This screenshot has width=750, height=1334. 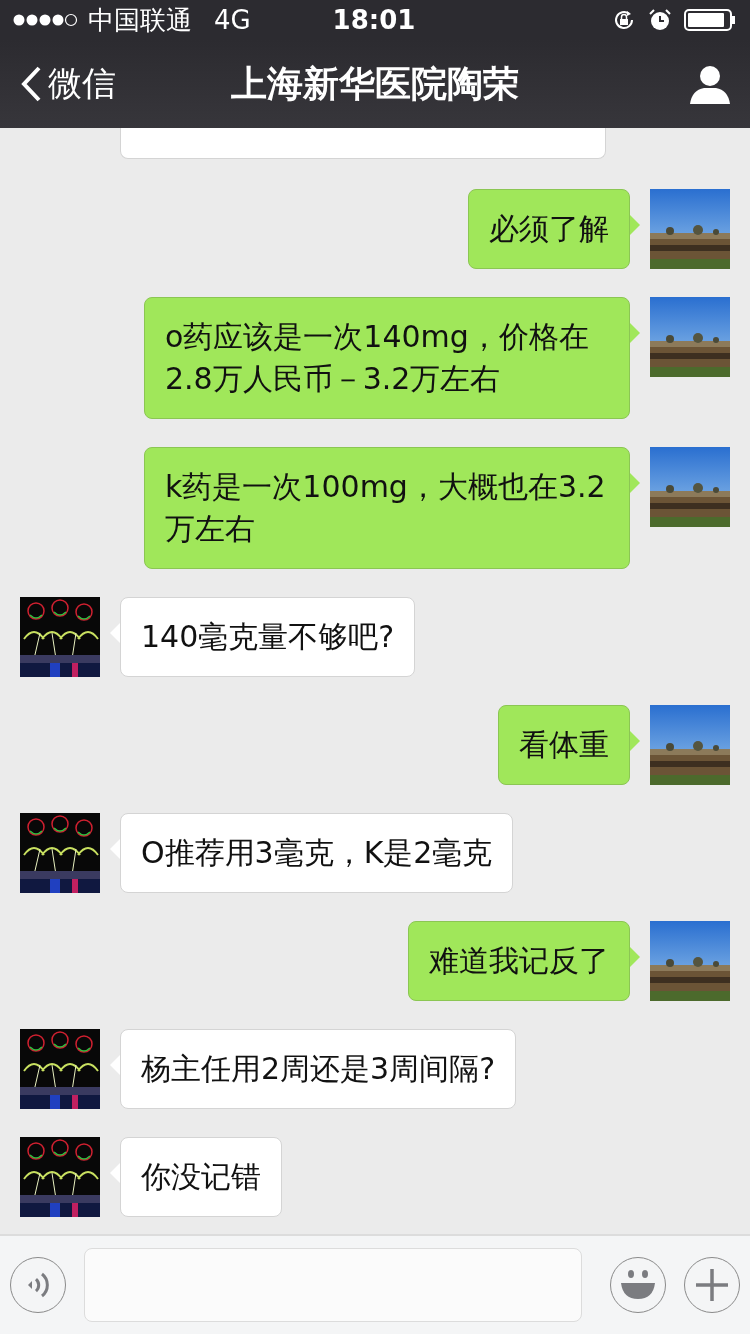 What do you see at coordinates (624, 20) in the screenshot?
I see `rotation-lock-icon` at bounding box center [624, 20].